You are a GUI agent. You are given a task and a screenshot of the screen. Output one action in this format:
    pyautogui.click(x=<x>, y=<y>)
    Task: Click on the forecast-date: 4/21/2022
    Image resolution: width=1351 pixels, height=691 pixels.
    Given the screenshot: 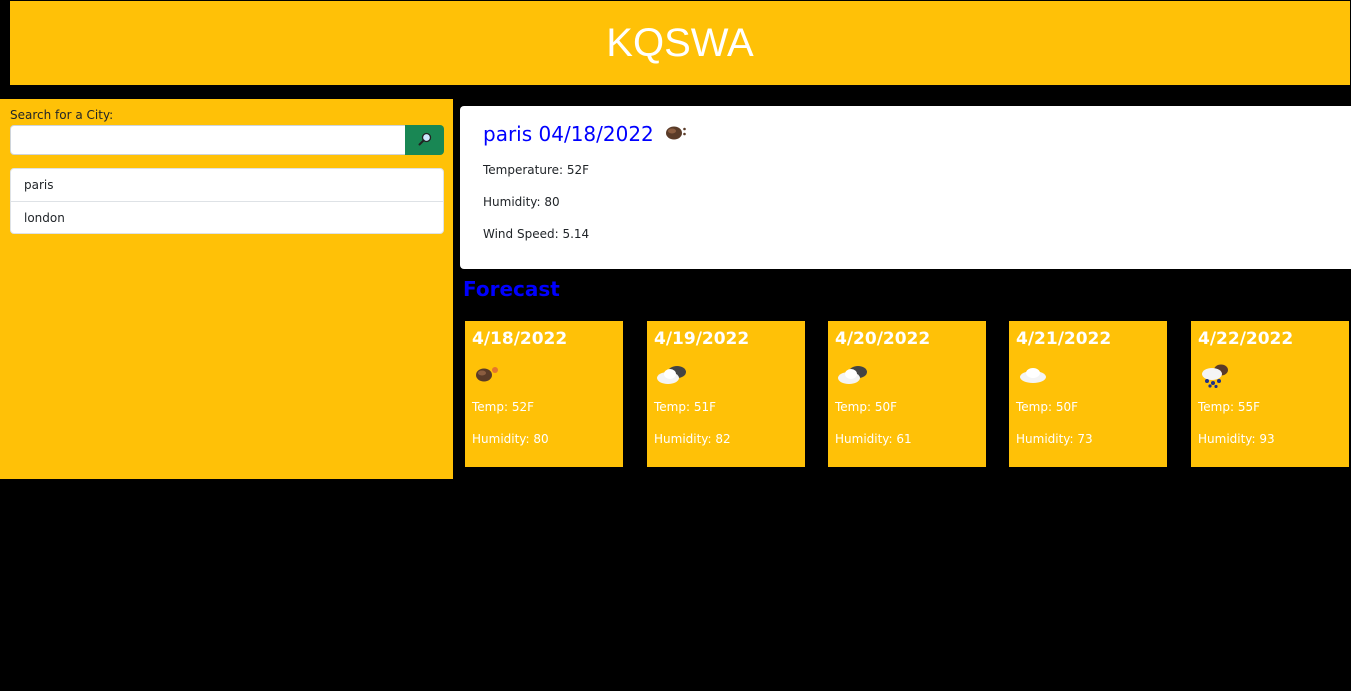 What is the action you would take?
    pyautogui.click(x=1064, y=339)
    